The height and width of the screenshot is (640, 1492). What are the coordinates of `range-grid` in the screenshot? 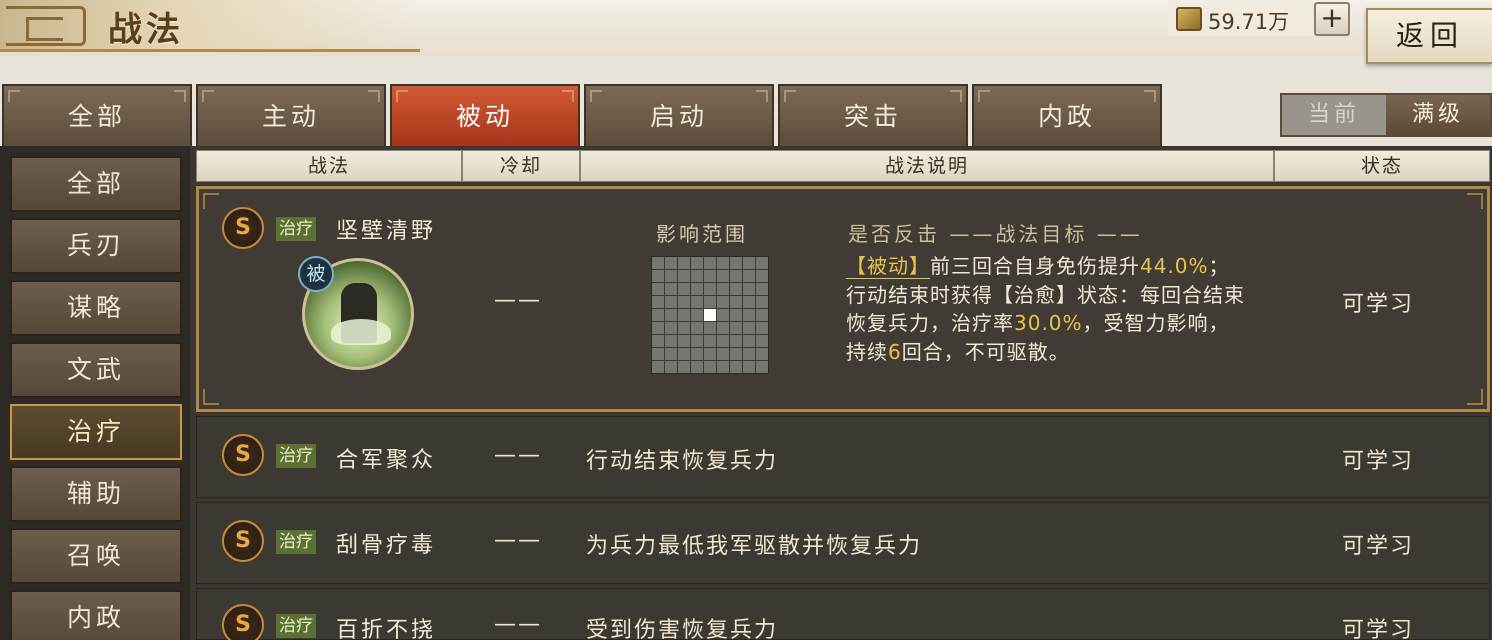 It's located at (710, 315).